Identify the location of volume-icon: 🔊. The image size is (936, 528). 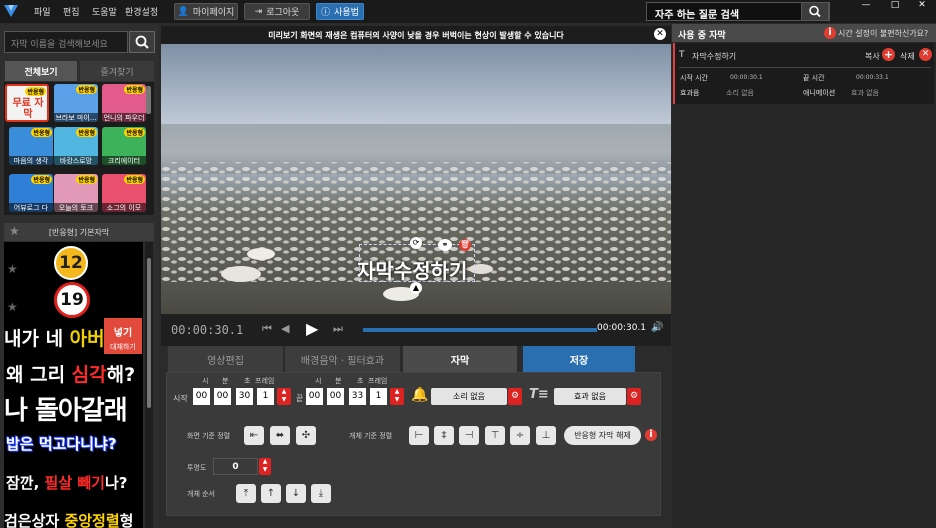
(657, 327).